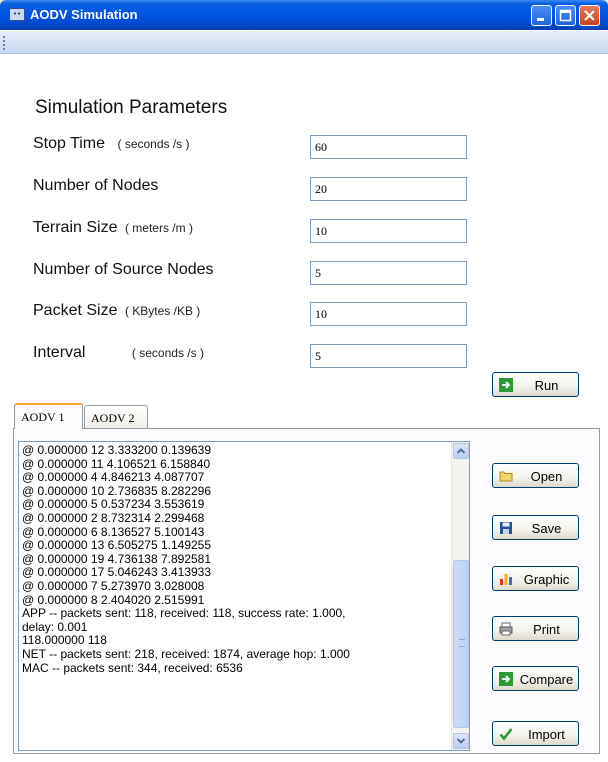 This screenshot has width=608, height=762. I want to click on scroll-down-button, so click(461, 741).